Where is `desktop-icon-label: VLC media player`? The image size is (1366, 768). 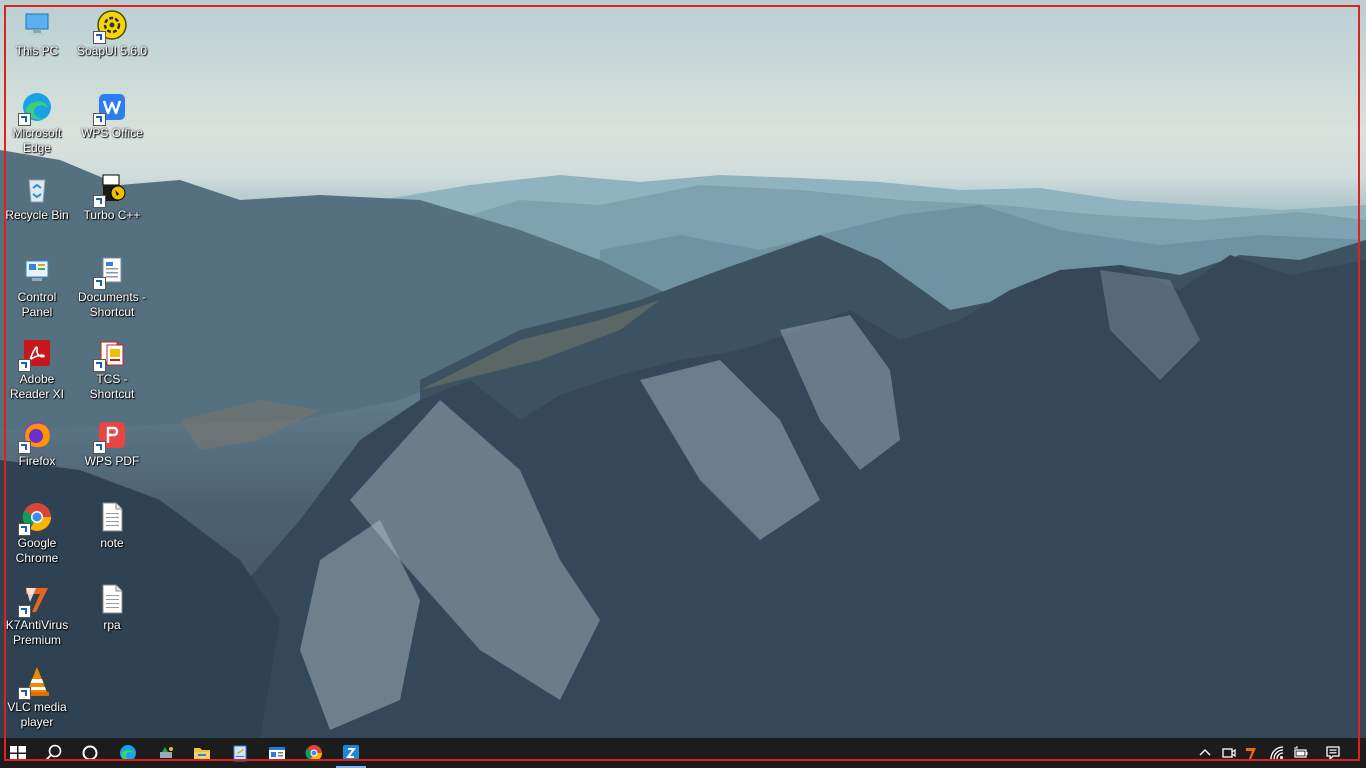
desktop-icon-label: VLC media player is located at coordinates (37, 714).